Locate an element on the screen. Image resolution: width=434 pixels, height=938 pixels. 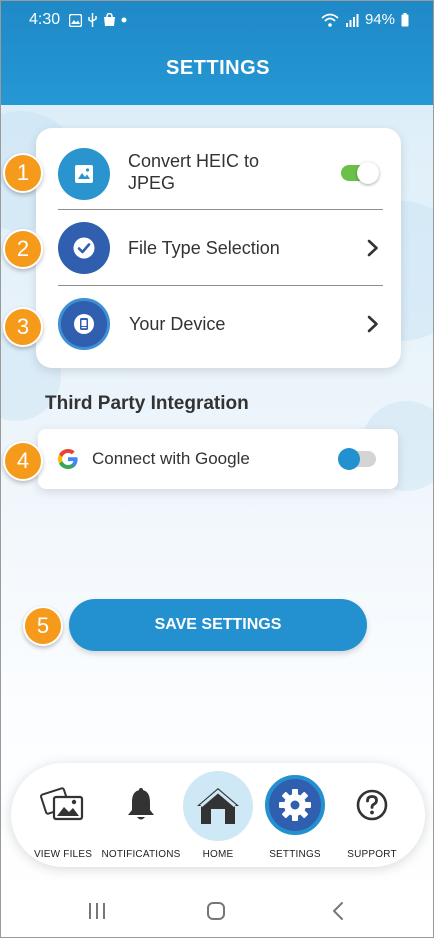
system-navigation-bar is located at coordinates (217, 909).